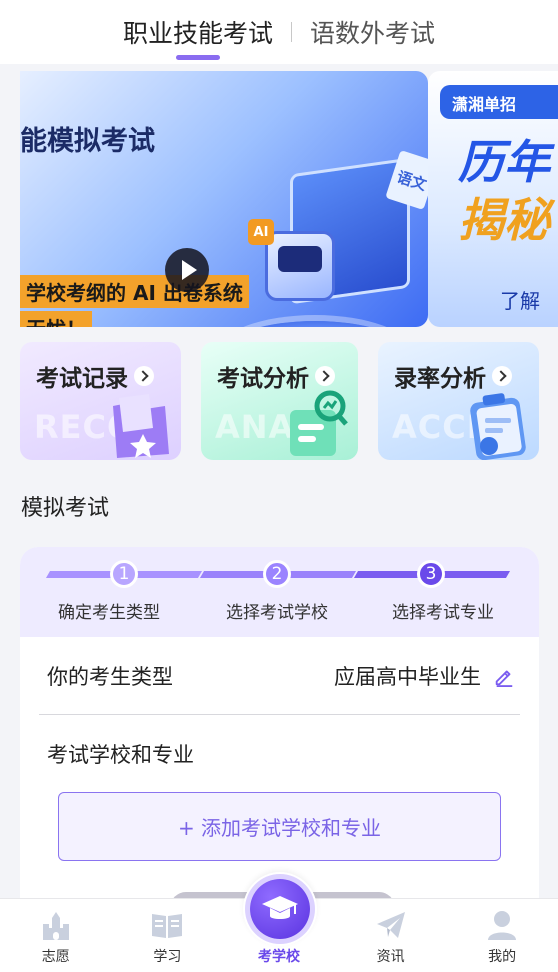  Describe the element at coordinates (124, 574) in the screenshot. I see `step-1-dot: 1` at that location.